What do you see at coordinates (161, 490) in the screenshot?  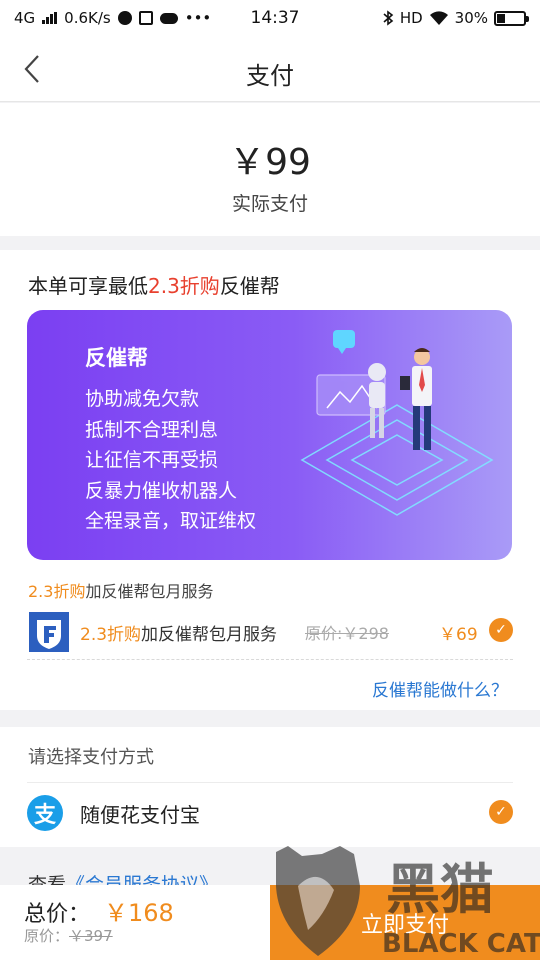 I see `banner-feature: 反暴力催收机器人` at bounding box center [161, 490].